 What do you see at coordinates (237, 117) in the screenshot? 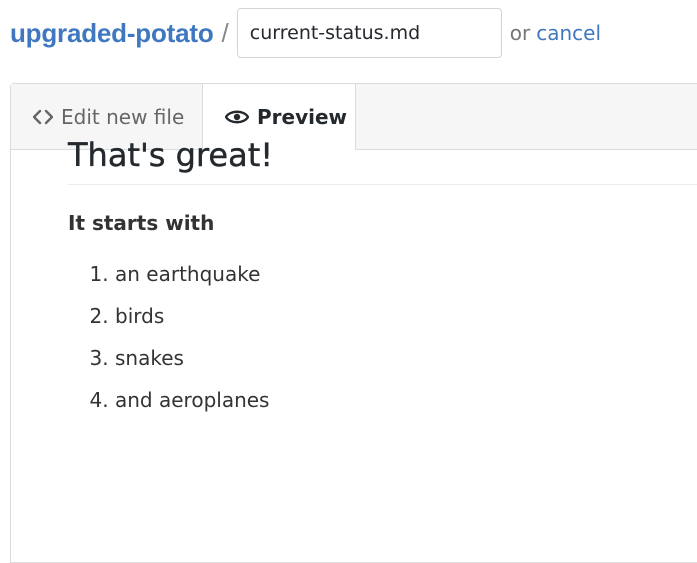
I see `eye-icon` at bounding box center [237, 117].